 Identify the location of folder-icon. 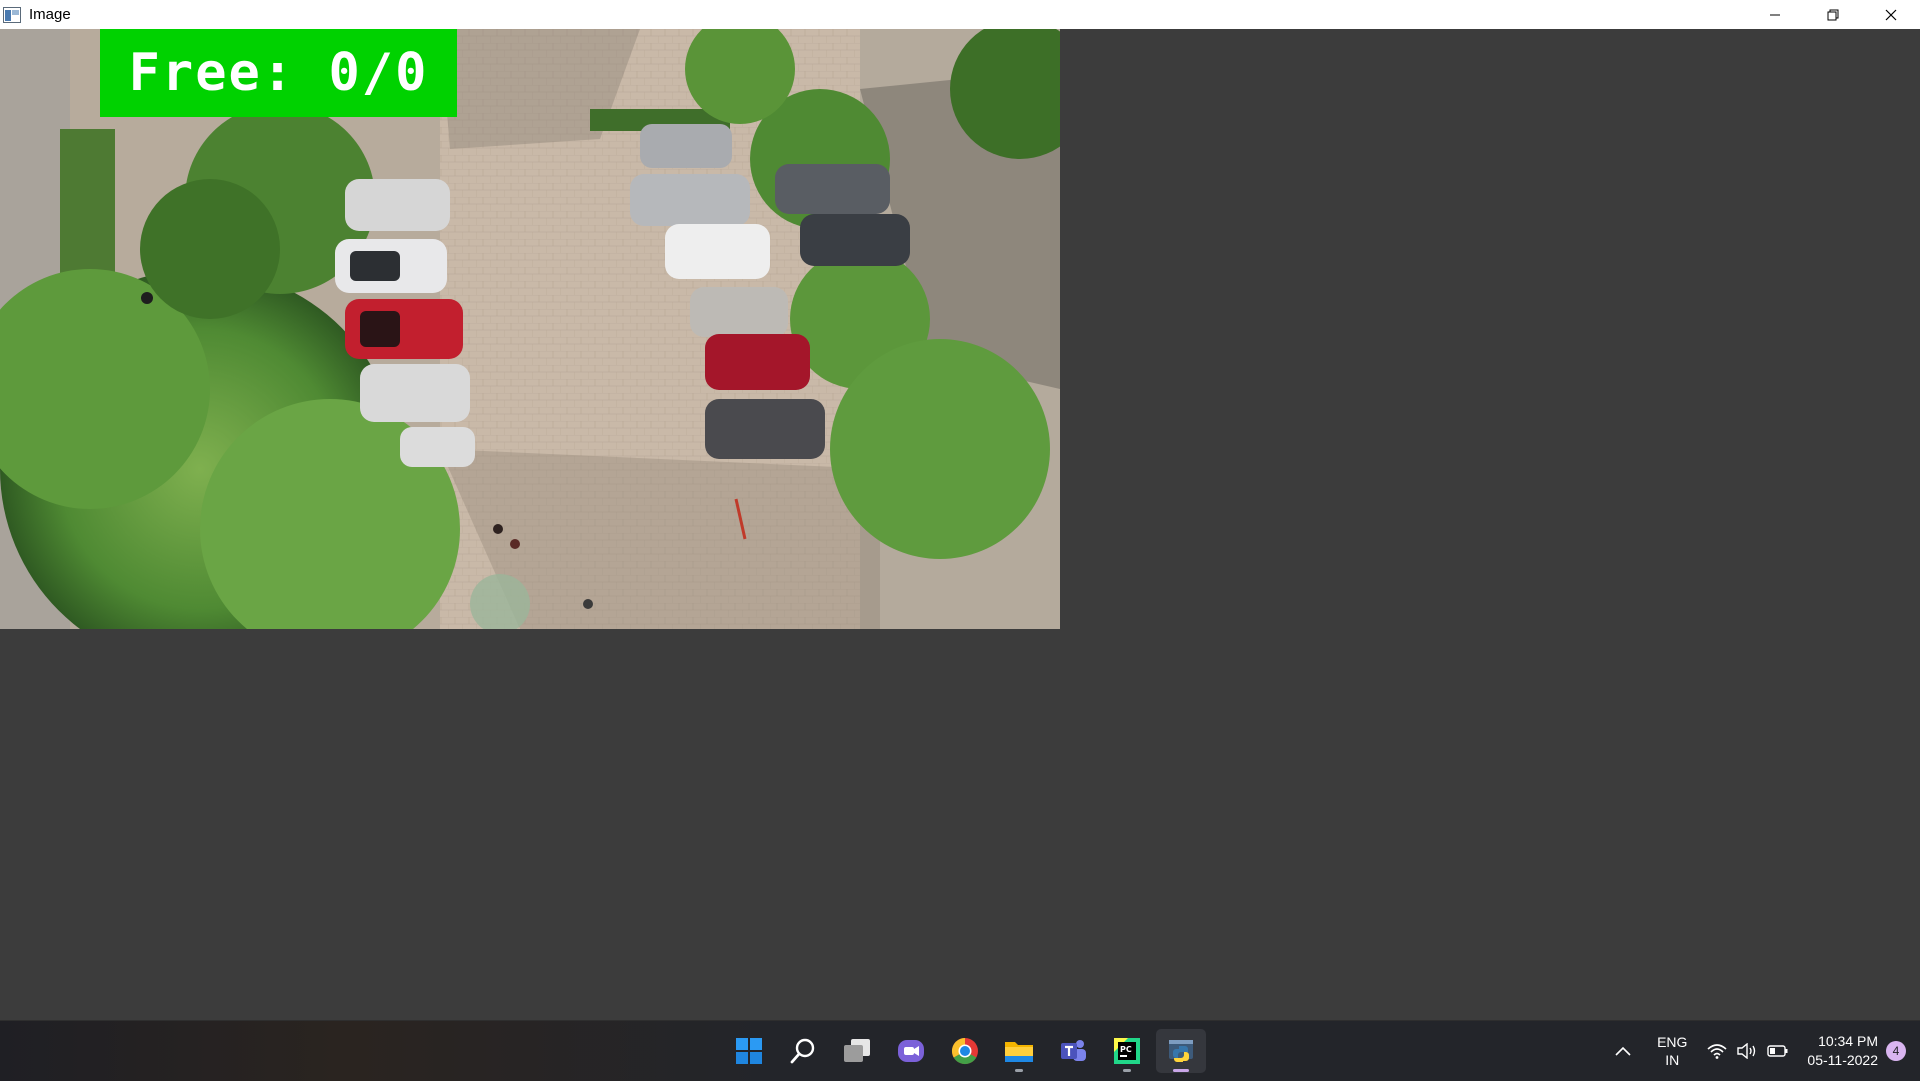
(1019, 1052).